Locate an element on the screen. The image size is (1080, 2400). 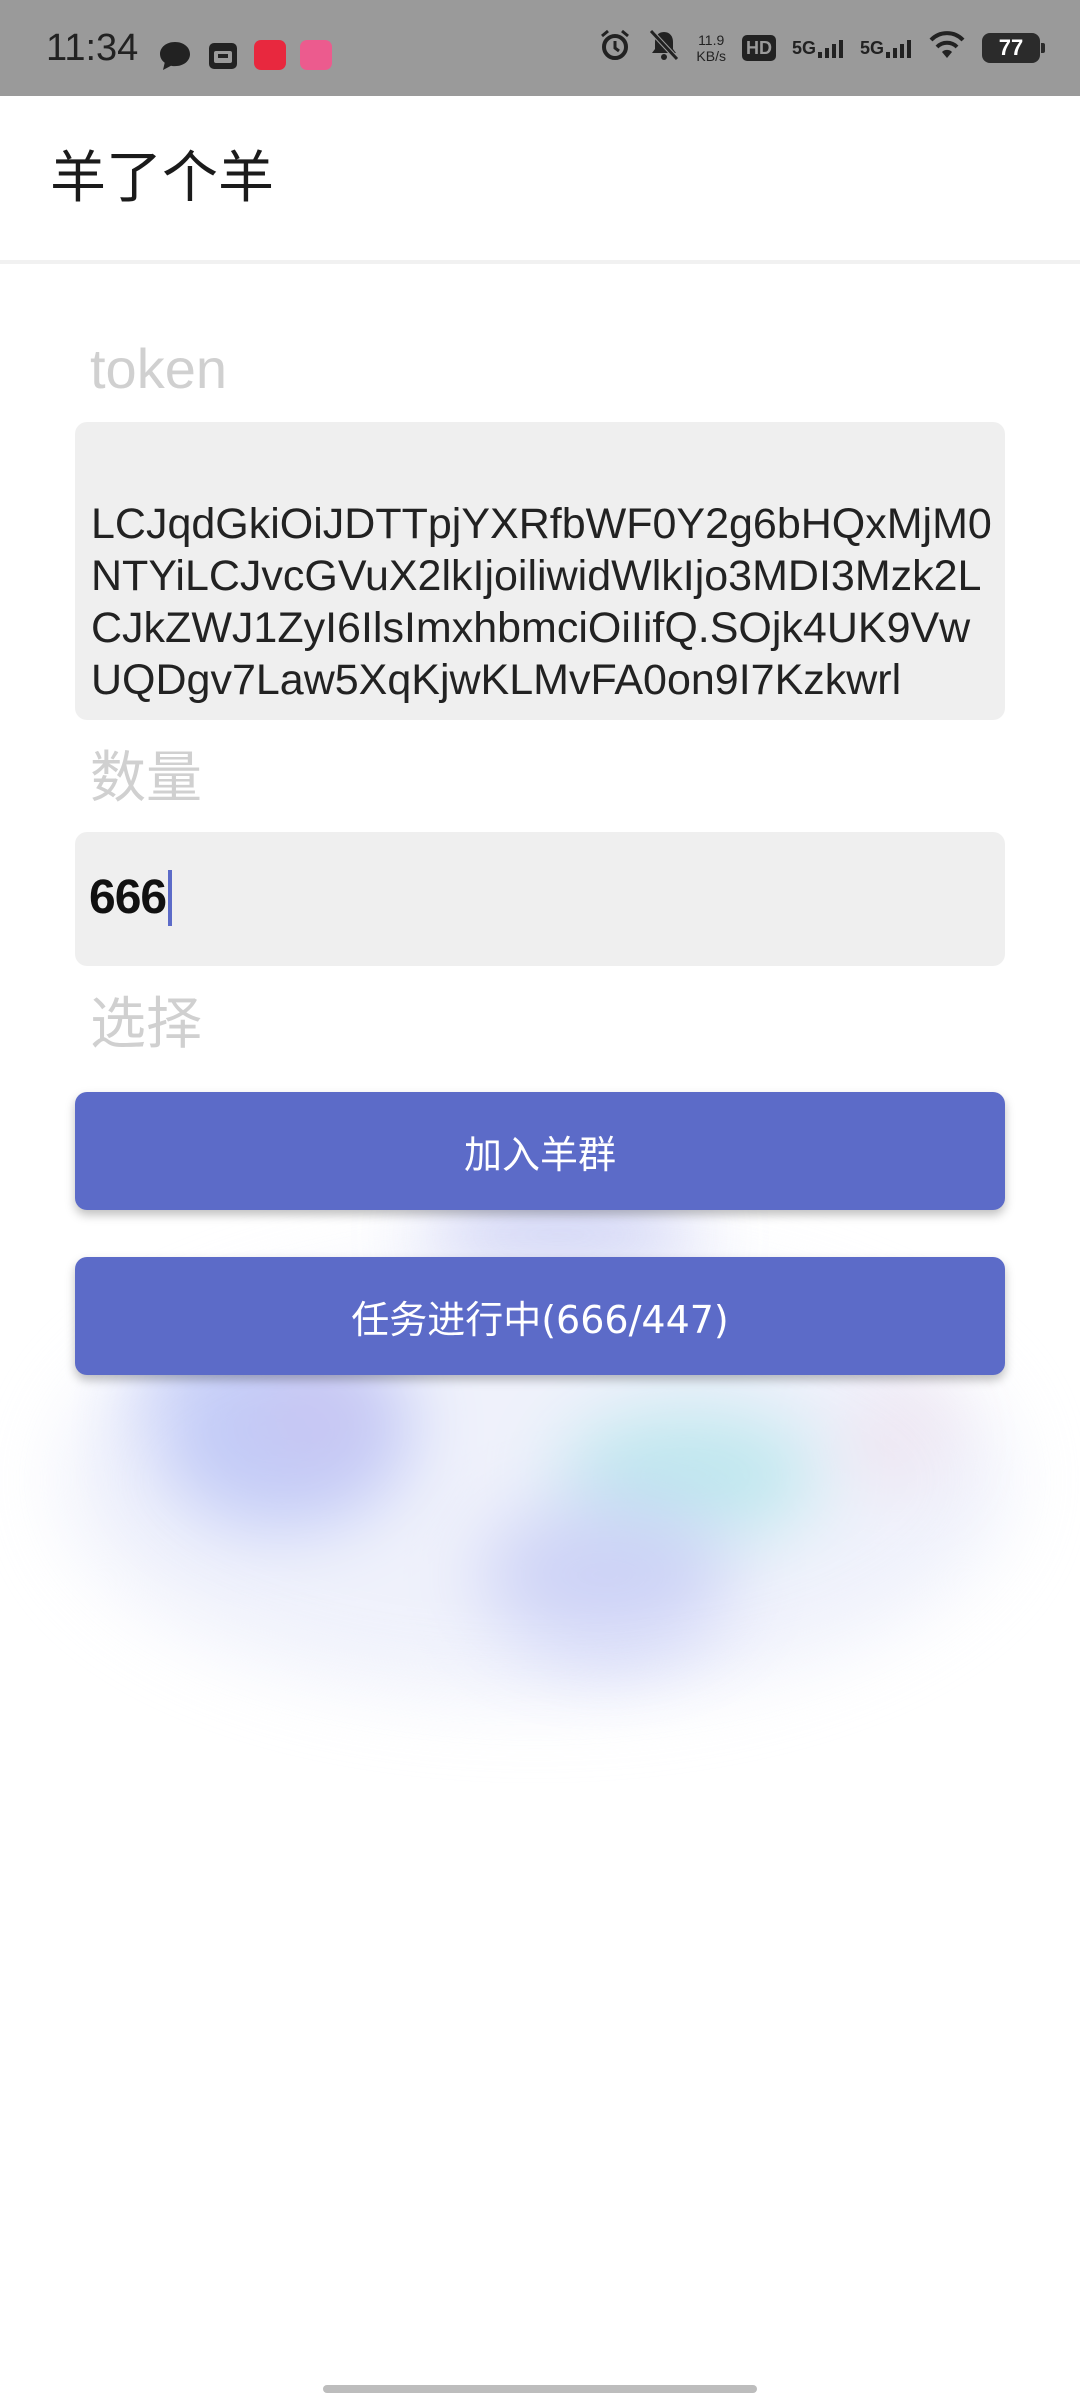
blurred-purple-shape is located at coordinates (320, 1415).